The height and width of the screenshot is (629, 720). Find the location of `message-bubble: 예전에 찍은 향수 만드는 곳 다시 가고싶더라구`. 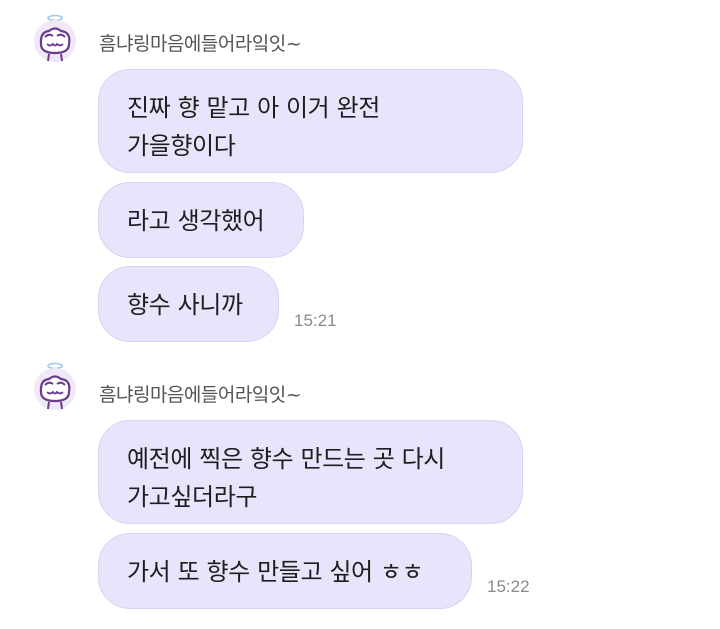

message-bubble: 예전에 찍은 향수 만드는 곳 다시 가고싶더라구 is located at coordinates (310, 472).